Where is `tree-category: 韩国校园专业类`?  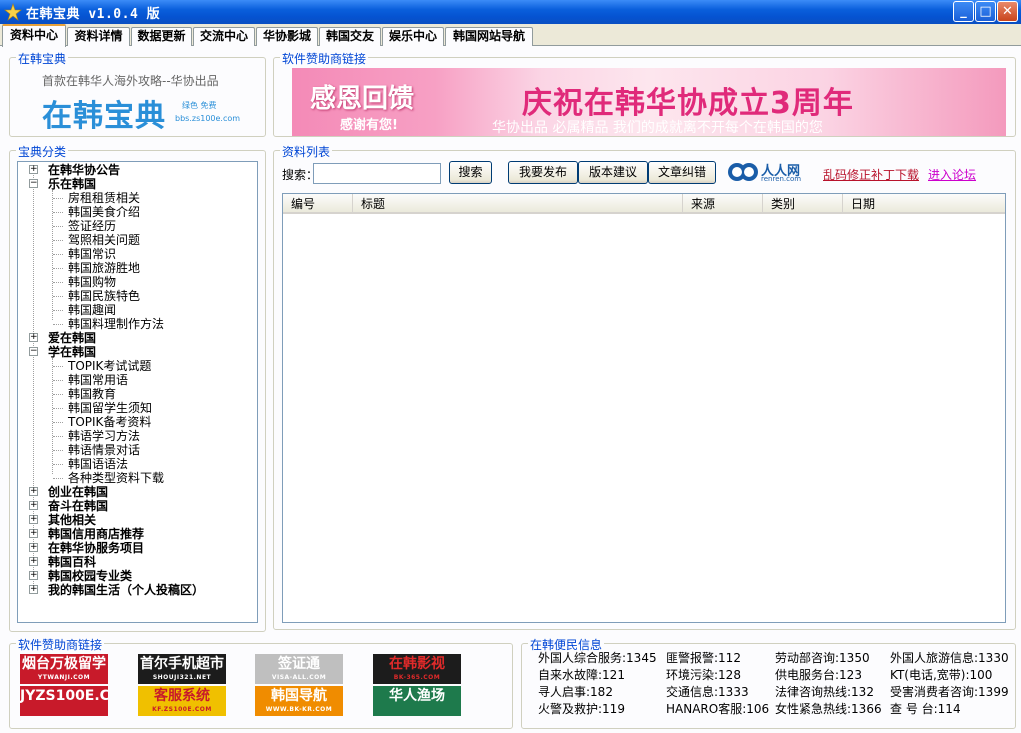 tree-category: 韩国校园专业类 is located at coordinates (90, 576).